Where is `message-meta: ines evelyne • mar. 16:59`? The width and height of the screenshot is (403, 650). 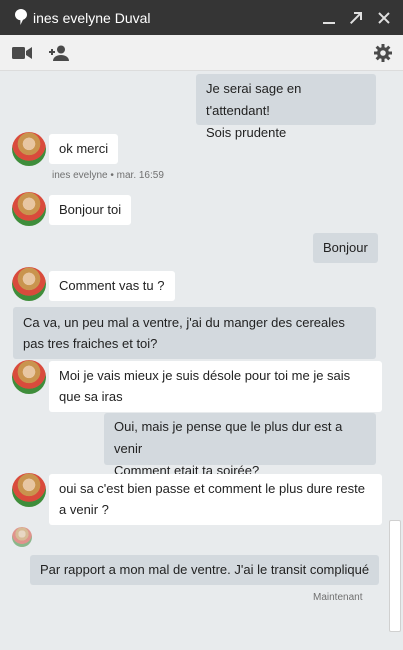
message-meta: ines evelyne • mar. 16:59 is located at coordinates (108, 175).